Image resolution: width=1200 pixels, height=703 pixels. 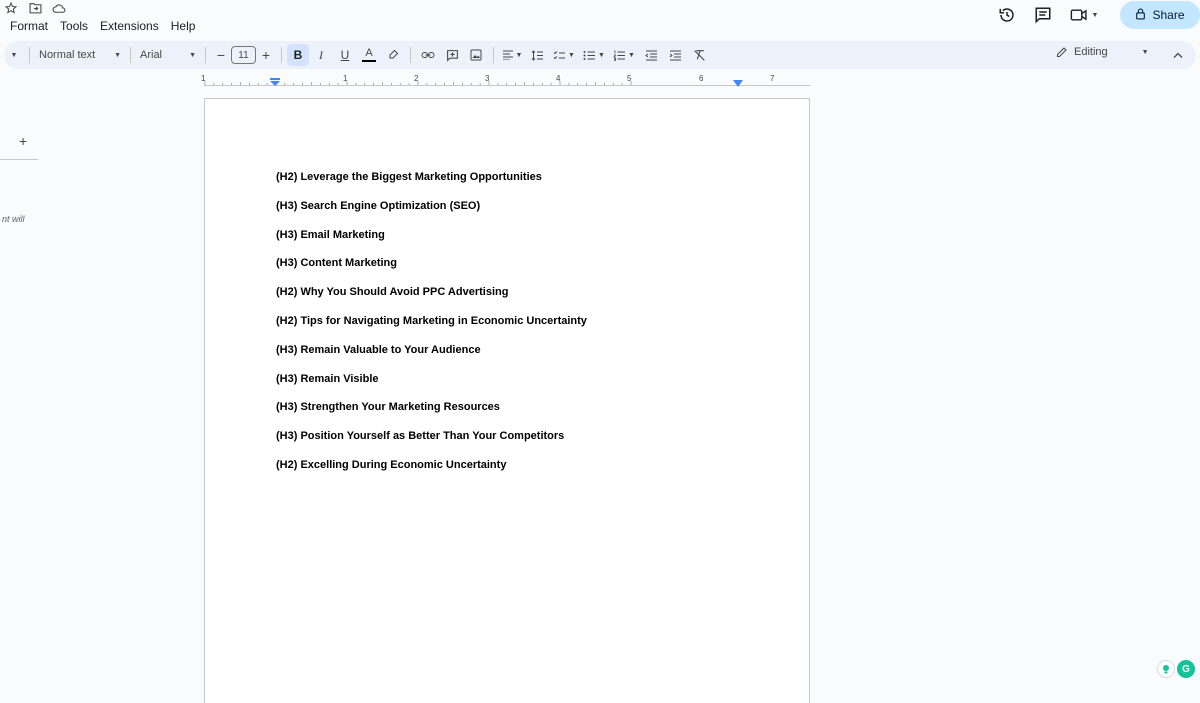 I want to click on header-actions: ▼ Share, so click(x=1096, y=15).